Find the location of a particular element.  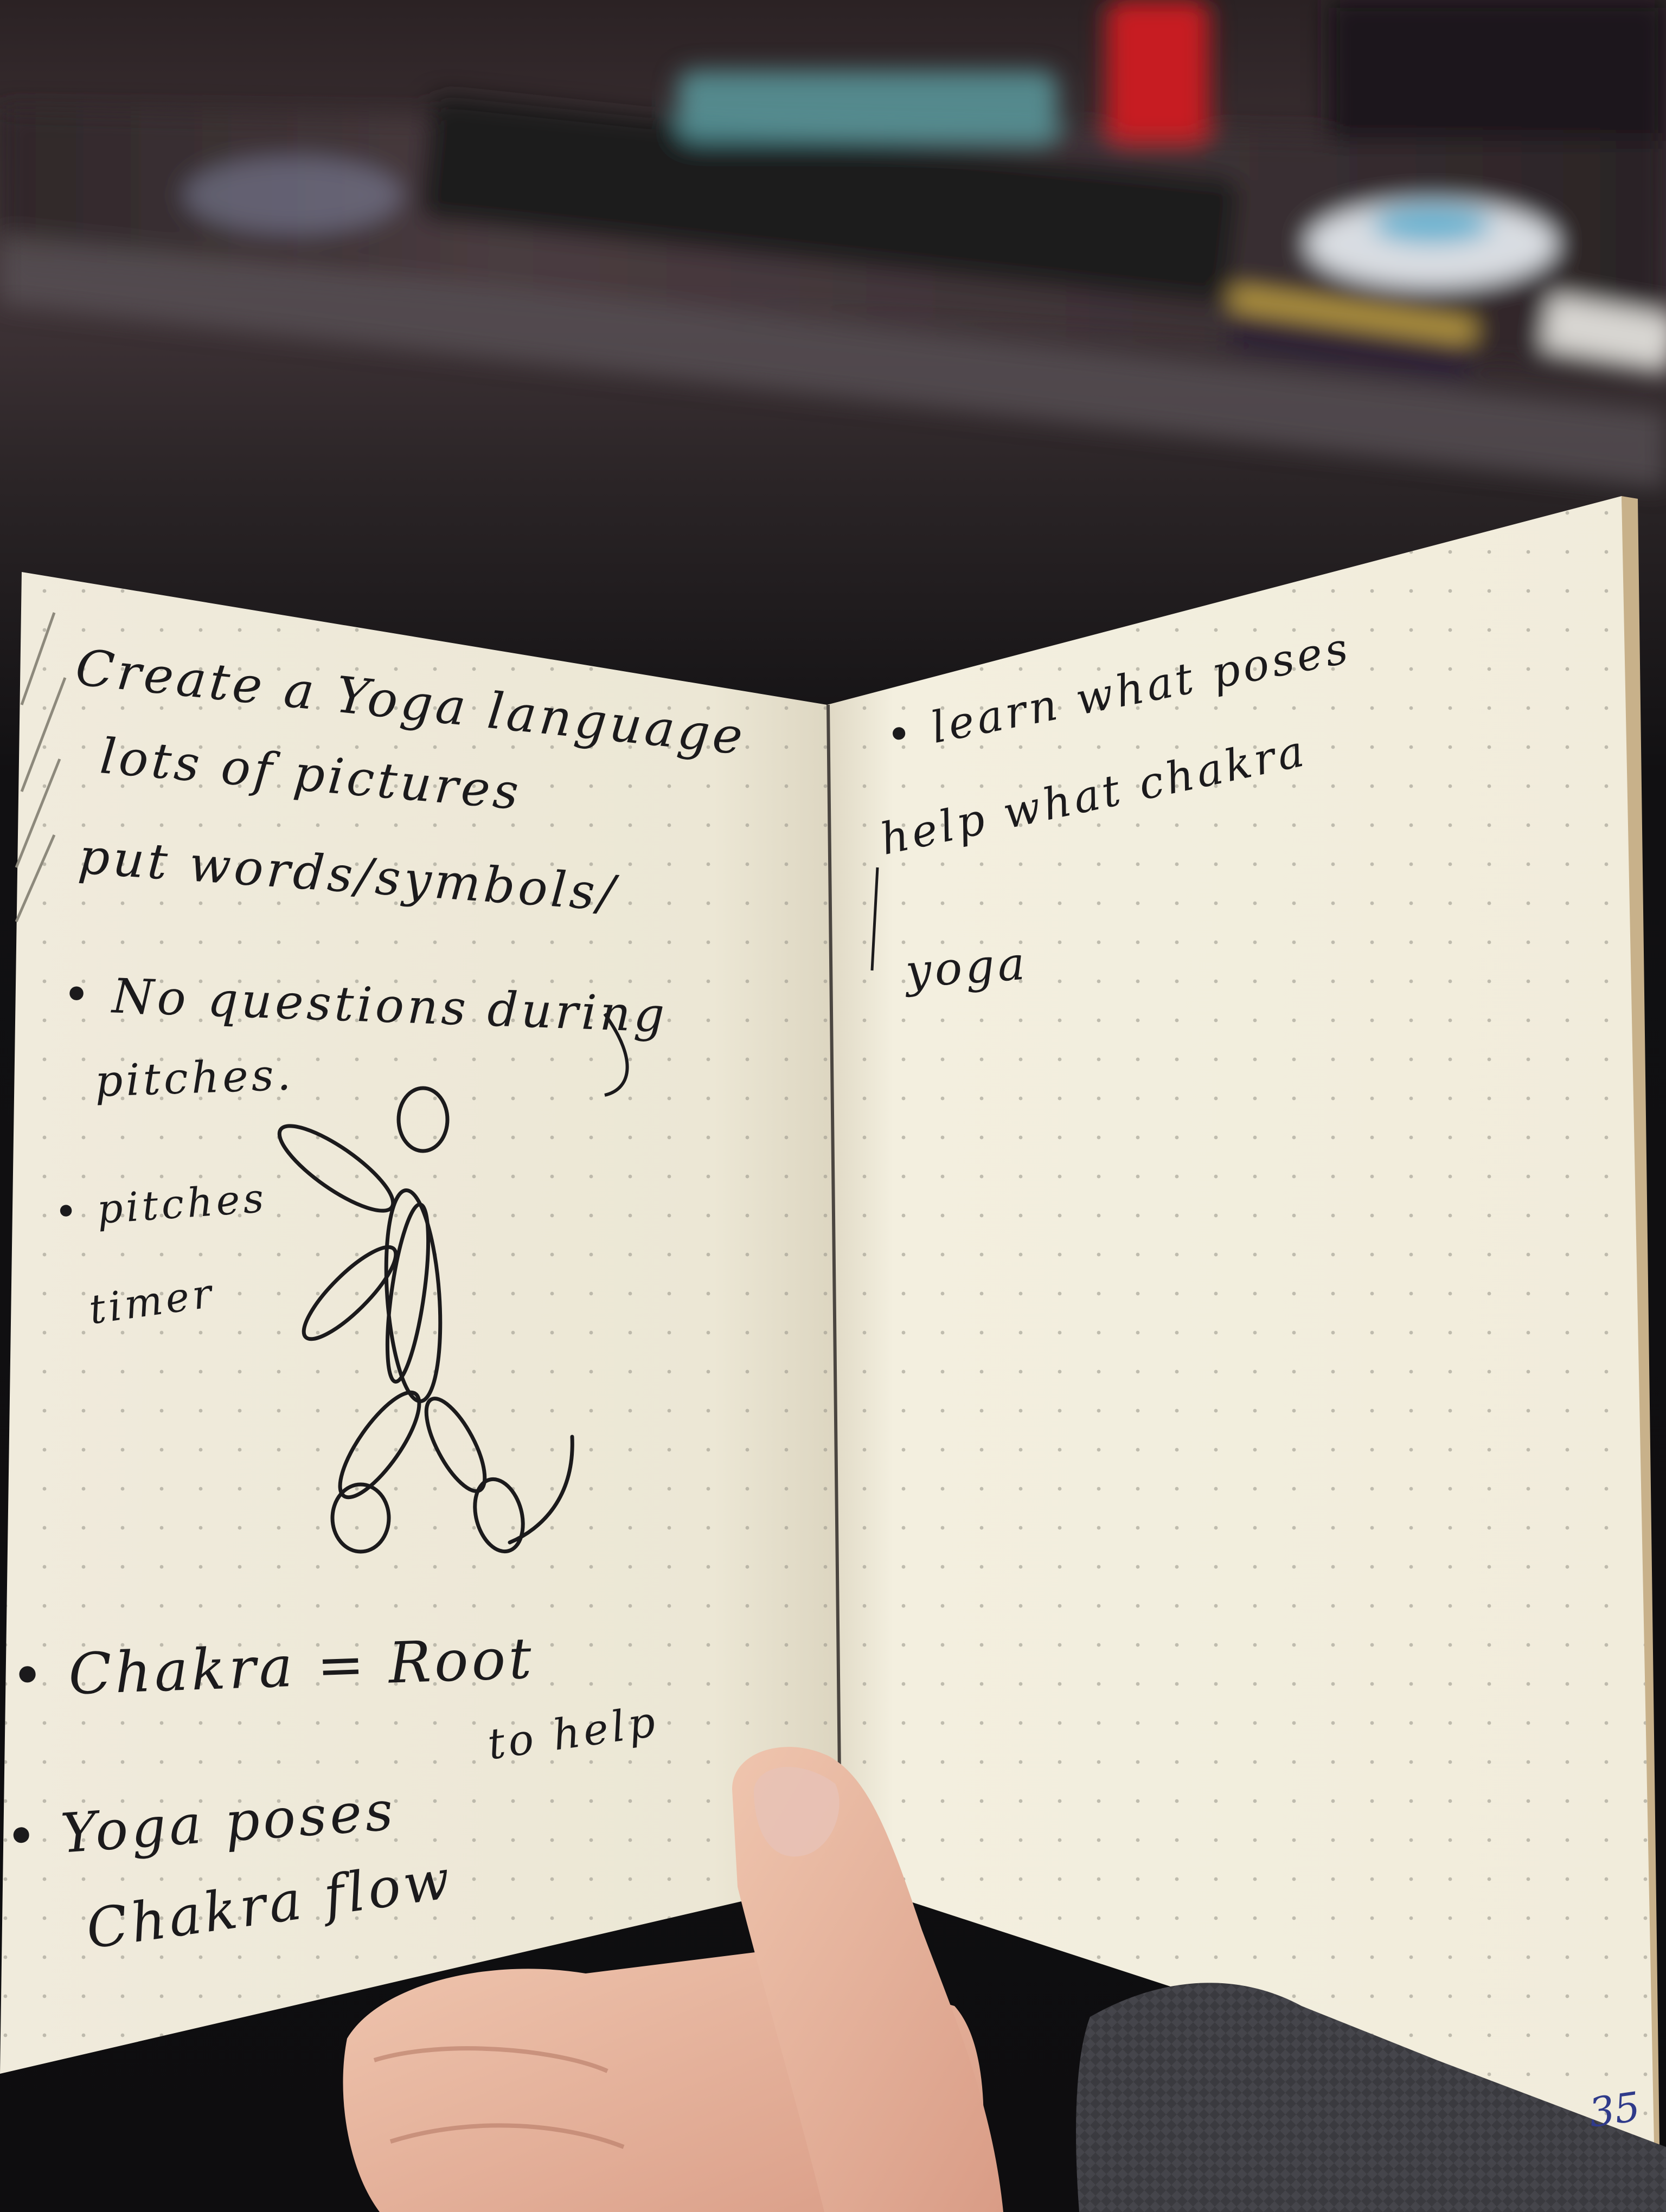

note-line-chakra-root: • Chakra = Root is located at coordinates (272, 1667).